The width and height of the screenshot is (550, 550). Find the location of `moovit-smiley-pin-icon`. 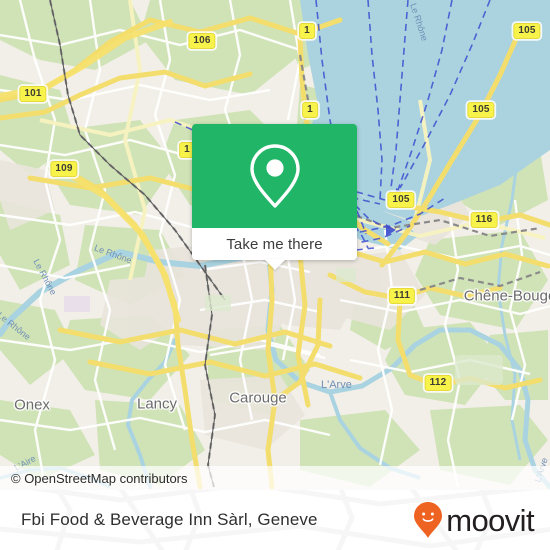

moovit-smiley-pin-icon is located at coordinates (428, 520).